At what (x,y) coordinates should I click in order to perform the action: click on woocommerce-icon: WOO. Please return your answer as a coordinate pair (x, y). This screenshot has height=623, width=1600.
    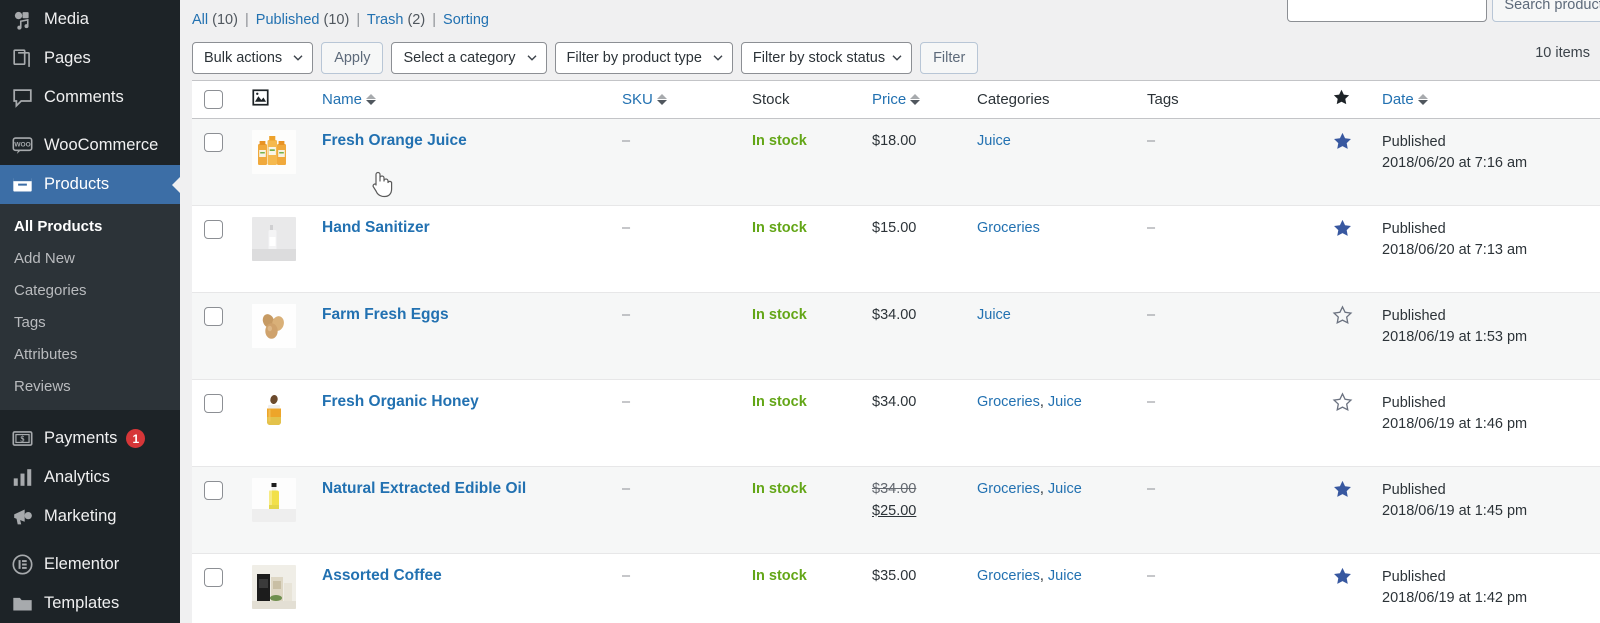
    Looking at the image, I should click on (22, 146).